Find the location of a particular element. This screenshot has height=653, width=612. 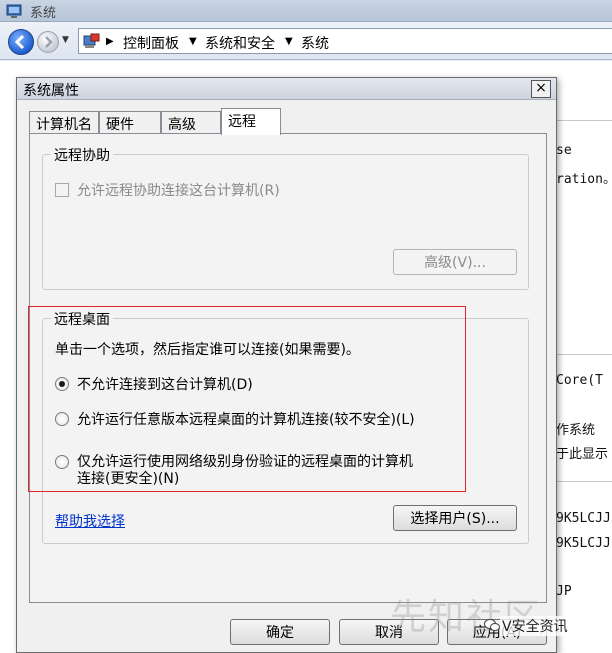

address-field: ▶ 控制面板 ▼ 系统和安全 ▼ 系统 is located at coordinates (345, 41).